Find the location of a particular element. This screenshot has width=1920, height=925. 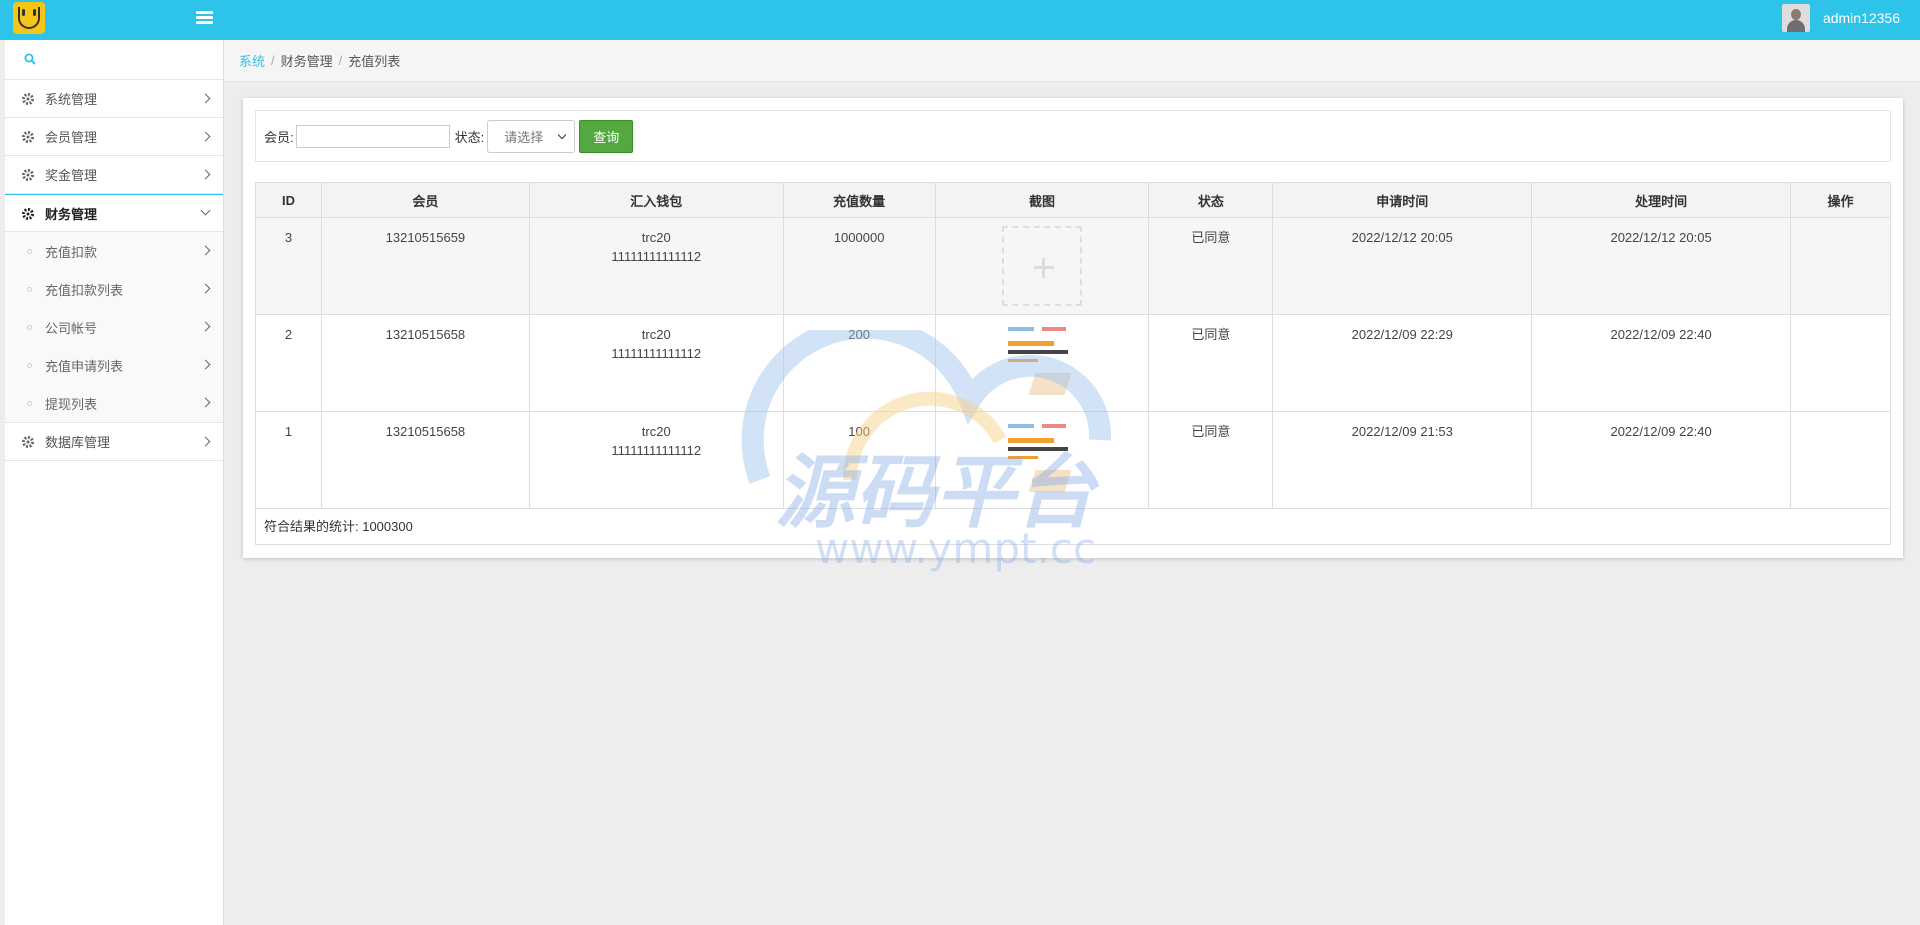

table-header-row: ID 会员 汇入钱包 充值数量 截图 状态 申请时间 处理时间 操作 is located at coordinates (1073, 200).